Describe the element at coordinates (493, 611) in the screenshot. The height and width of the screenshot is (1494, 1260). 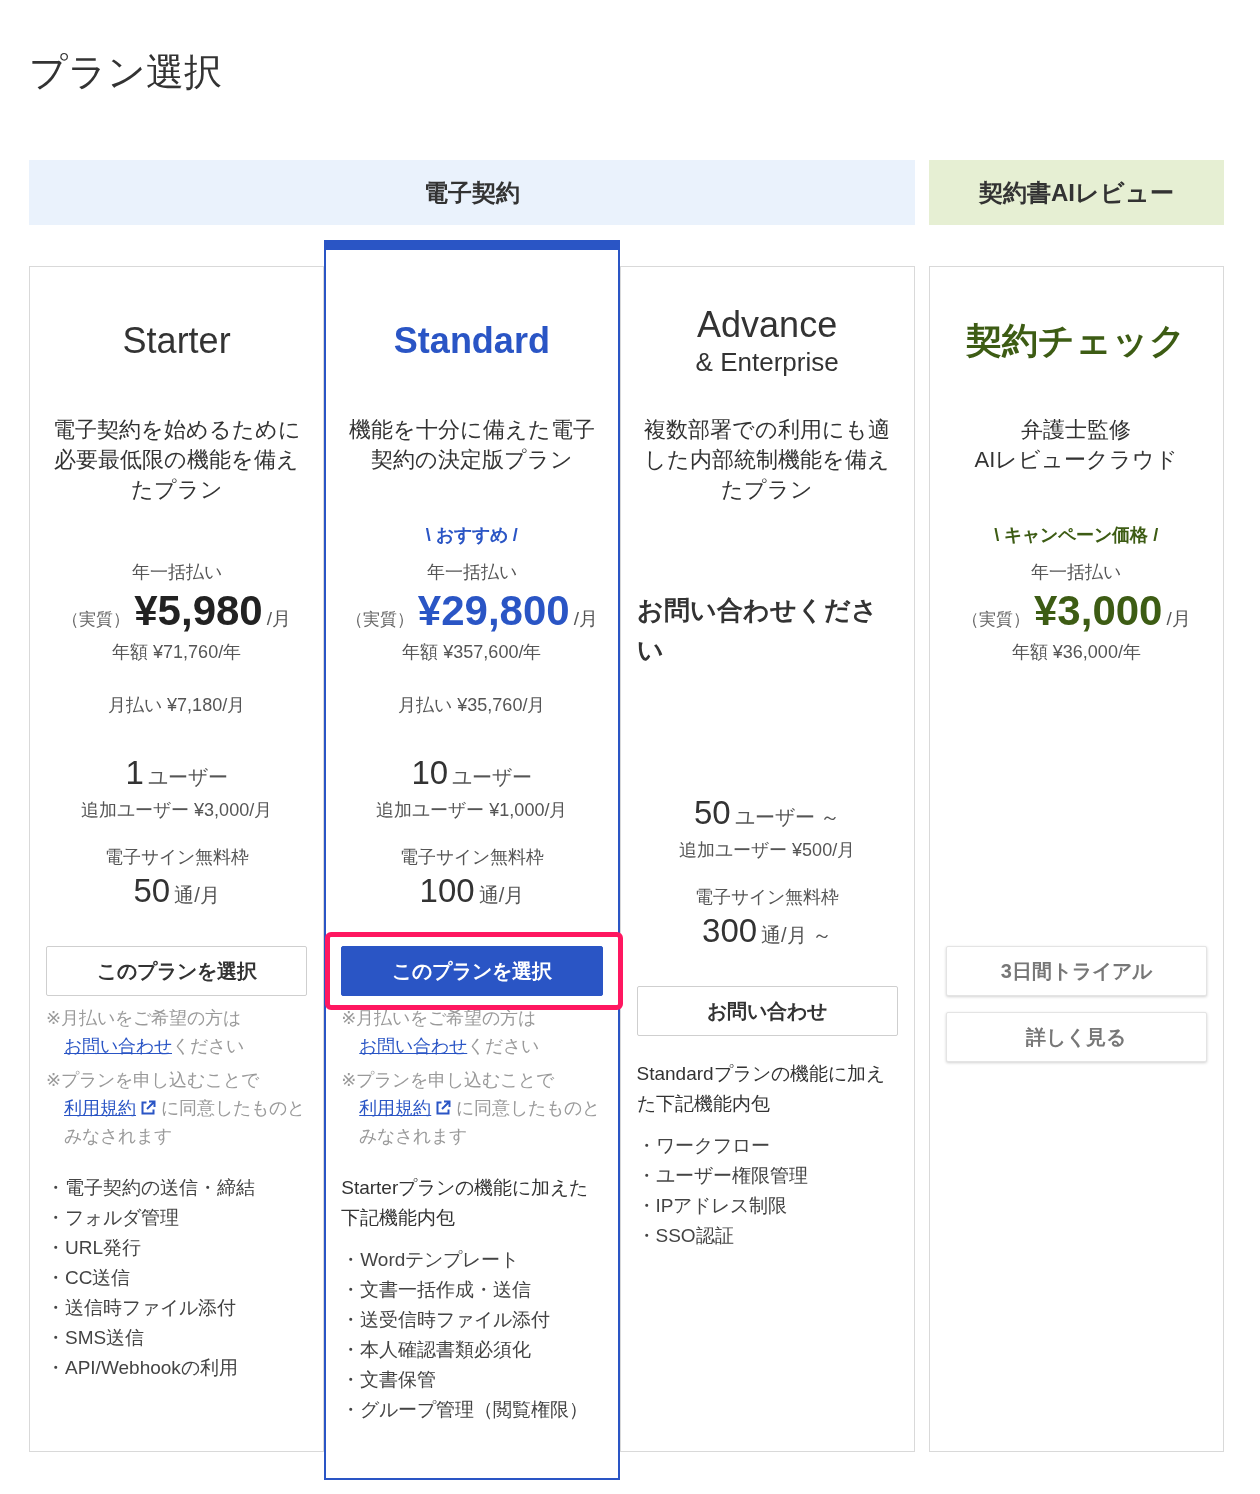
I see `price-amount: ¥29,800` at that location.